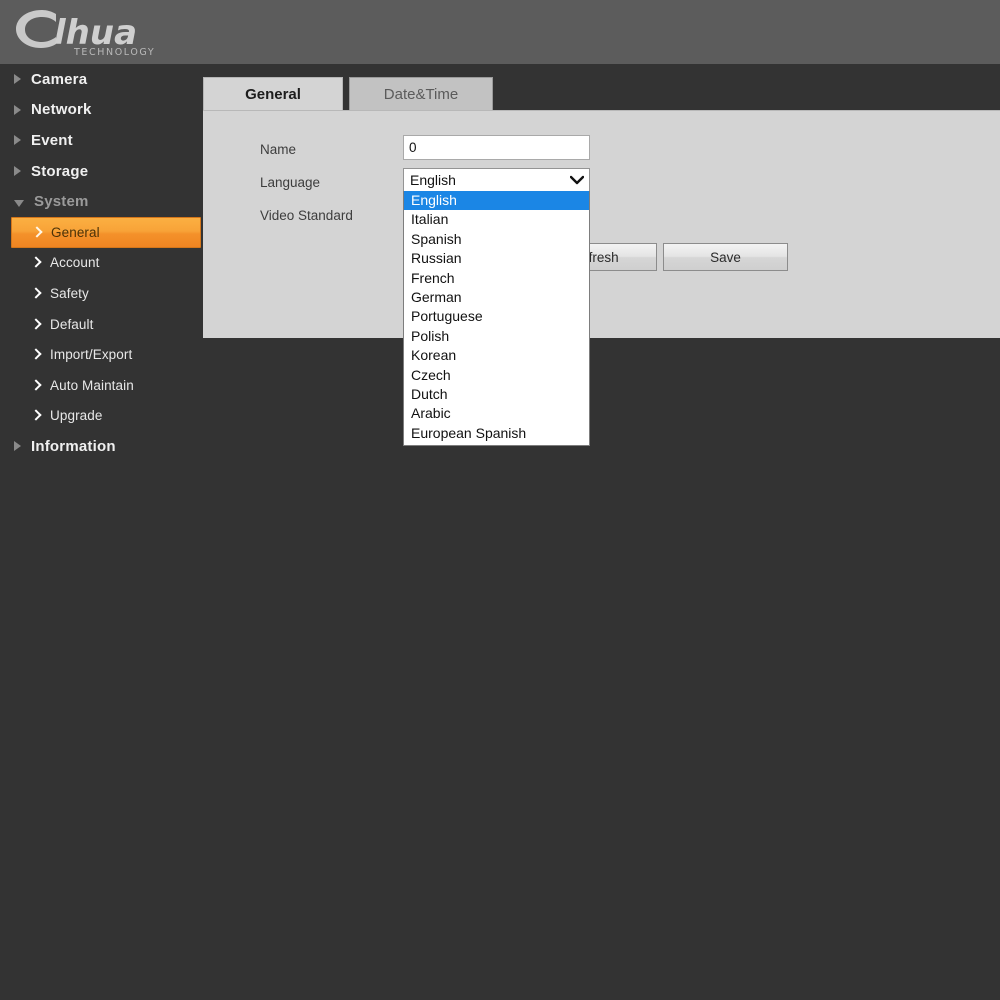 The height and width of the screenshot is (1000, 1000). Describe the element at coordinates (433, 180) in the screenshot. I see `language-select-value: English` at that location.